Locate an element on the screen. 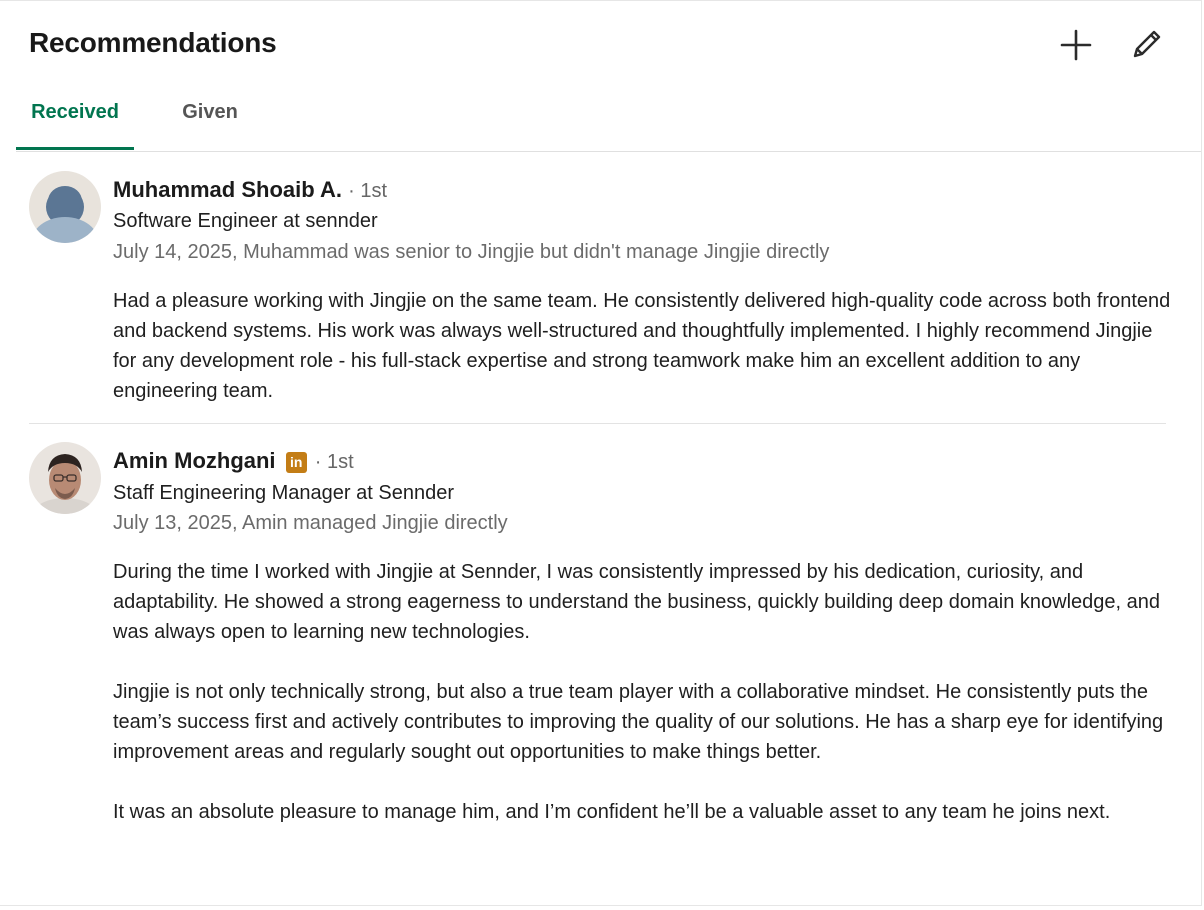 The height and width of the screenshot is (910, 1204). recommender-name: Muhammad Shoaib A. is located at coordinates (227, 189).